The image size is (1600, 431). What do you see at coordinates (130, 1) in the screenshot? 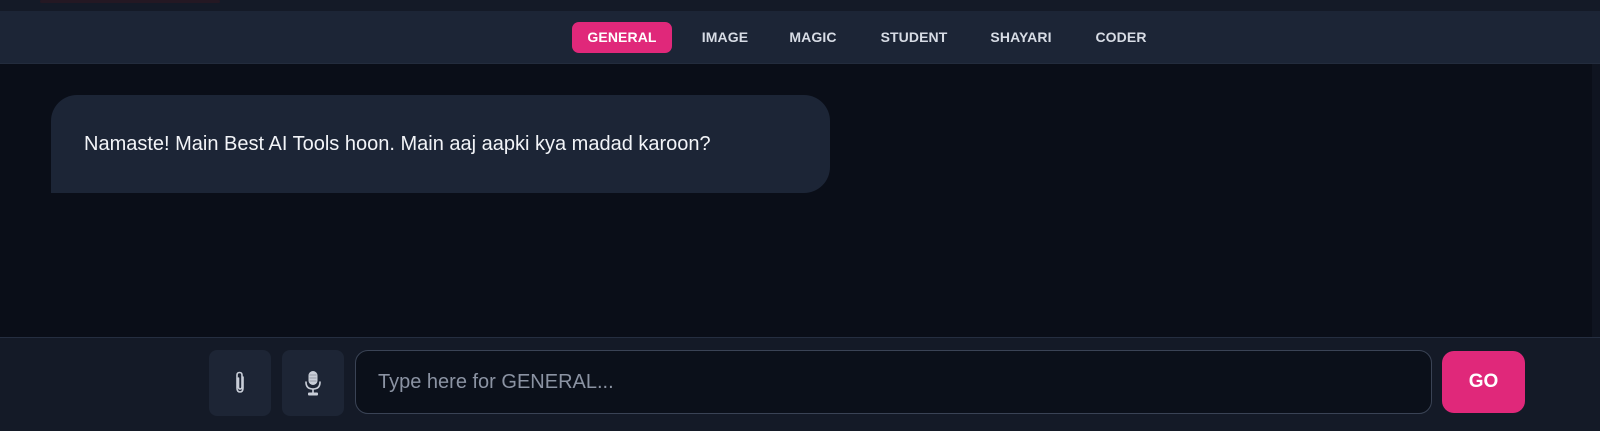
I see `top-strip-accent` at bounding box center [130, 1].